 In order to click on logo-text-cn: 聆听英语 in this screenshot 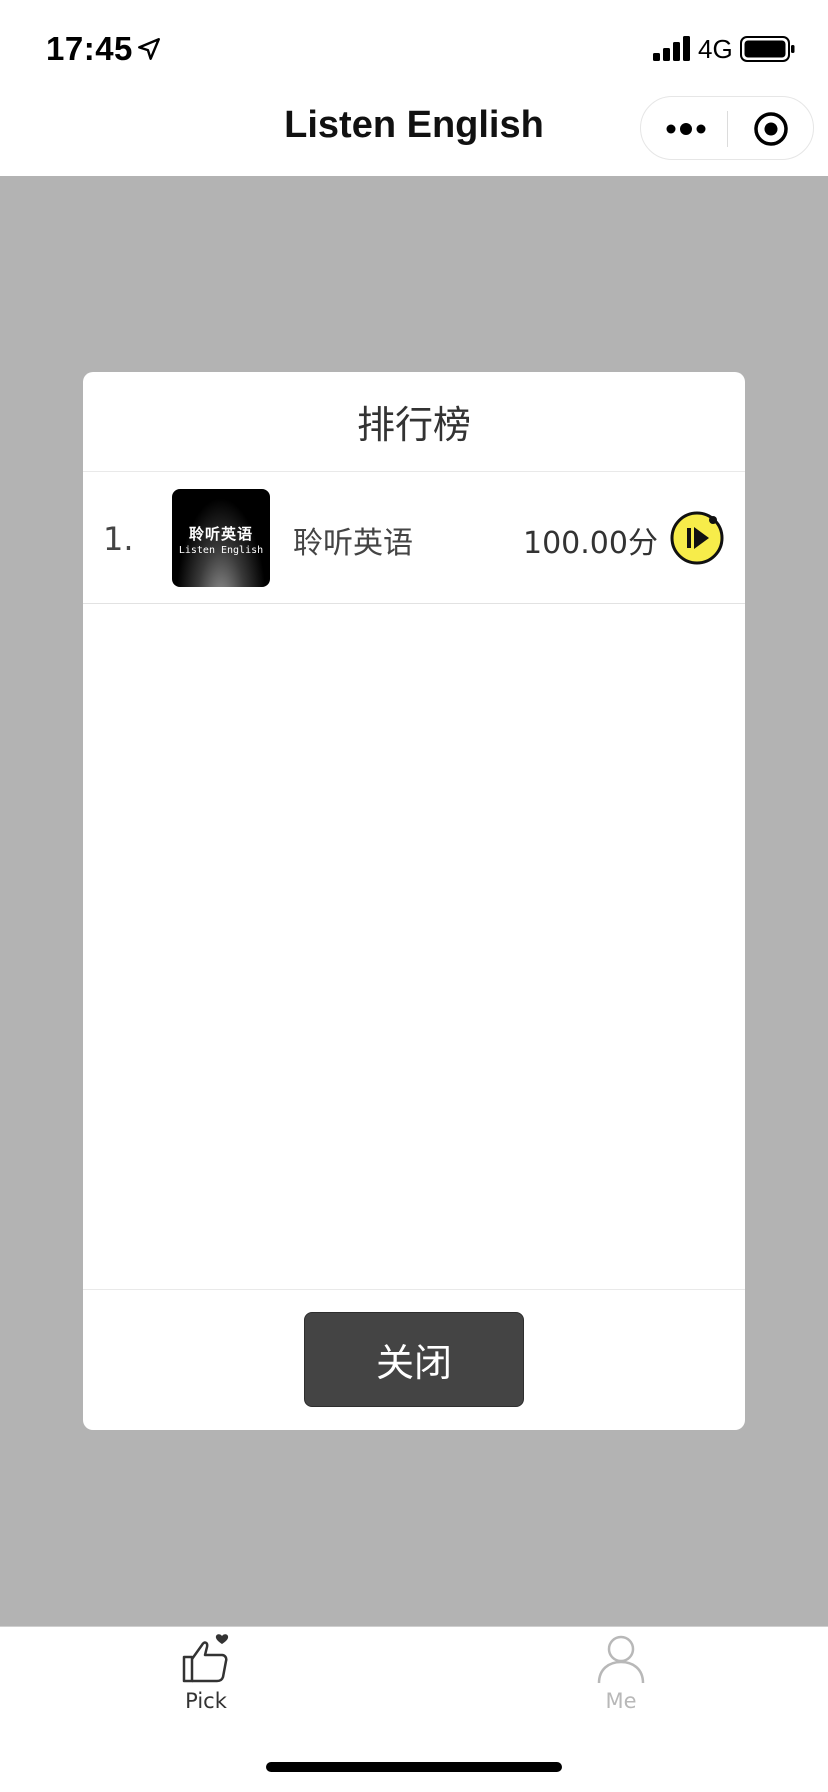, I will do `click(220, 534)`.